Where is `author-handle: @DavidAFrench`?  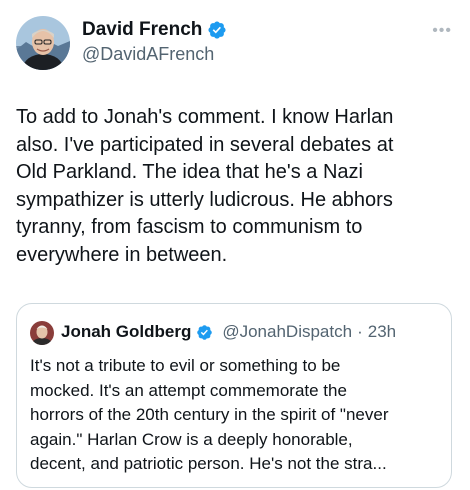
author-handle: @DavidAFrench is located at coordinates (148, 54).